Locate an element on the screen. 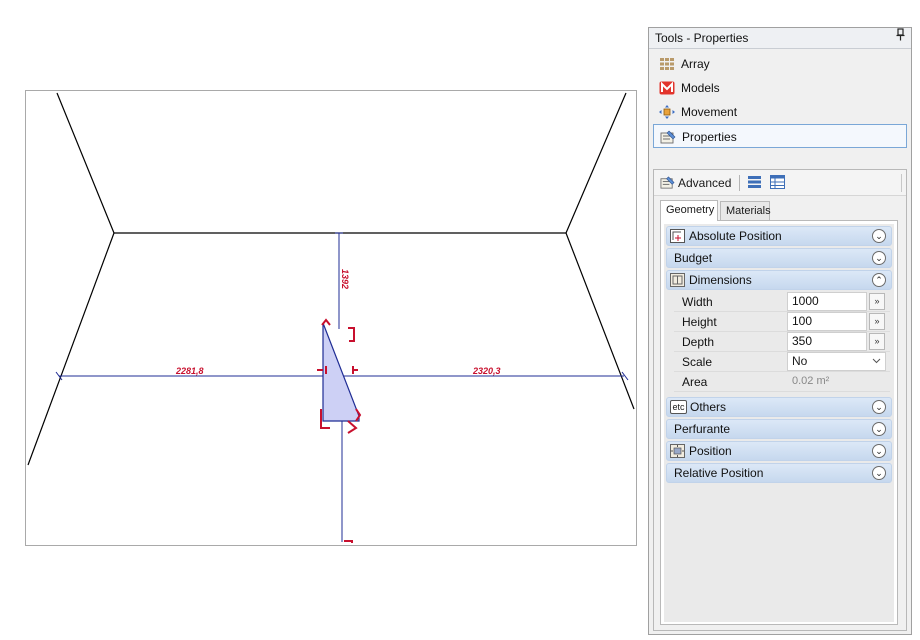  section-absolute-position: Absolute Position ⌄ is located at coordinates (779, 236).